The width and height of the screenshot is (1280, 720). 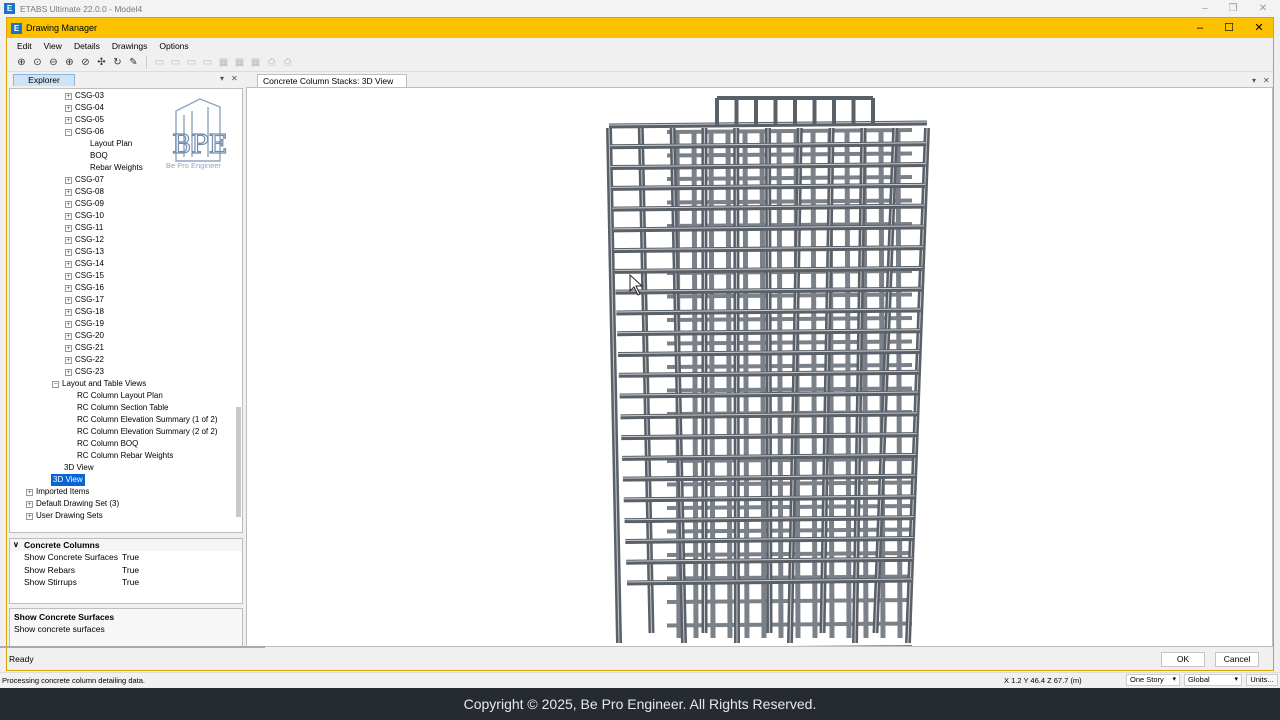 What do you see at coordinates (122, 408) in the screenshot?
I see `tree-item: RC Column Section Table` at bounding box center [122, 408].